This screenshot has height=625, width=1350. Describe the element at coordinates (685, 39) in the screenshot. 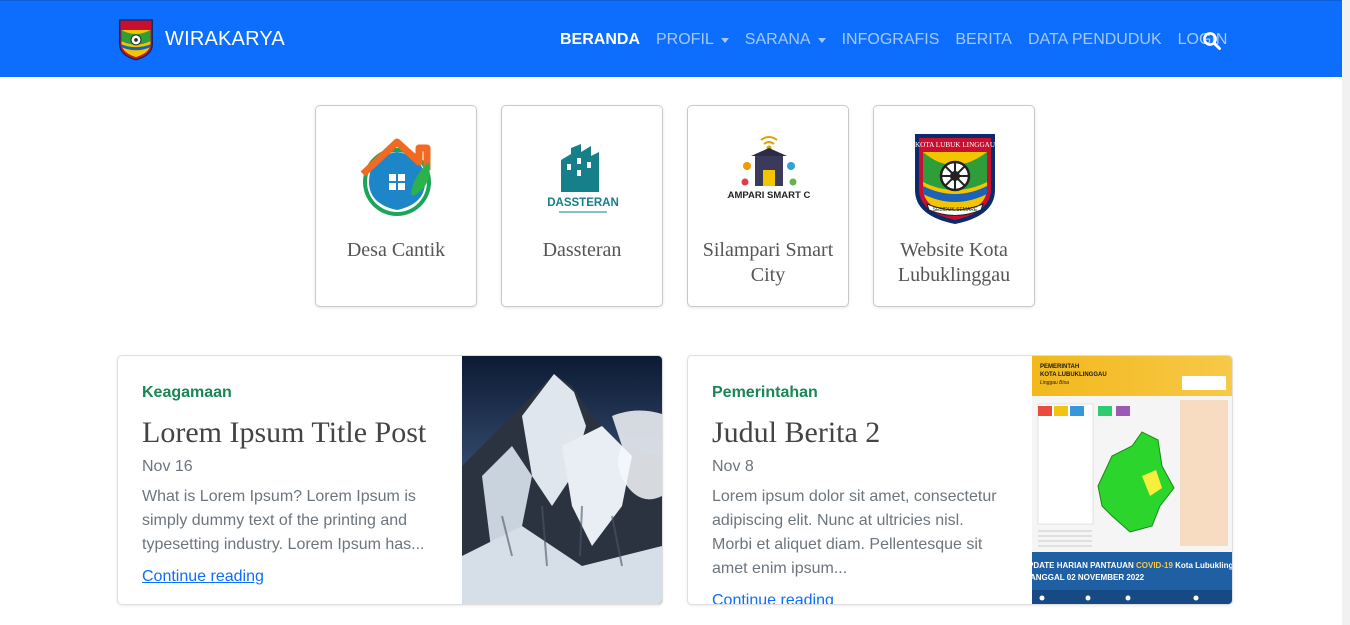

I see `nav-label: PROFIL` at that location.